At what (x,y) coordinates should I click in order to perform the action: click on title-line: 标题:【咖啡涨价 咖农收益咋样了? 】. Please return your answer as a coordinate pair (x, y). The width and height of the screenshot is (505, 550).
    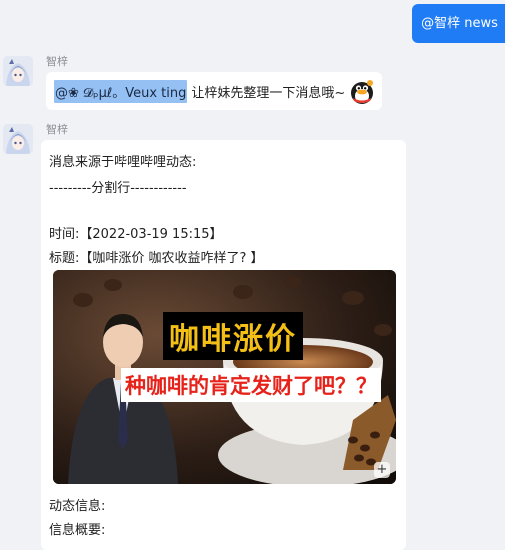
    Looking at the image, I should click on (156, 258).